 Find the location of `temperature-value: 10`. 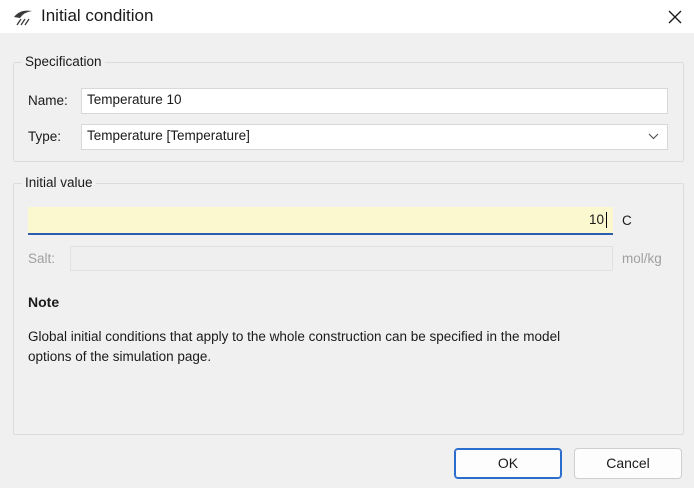

temperature-value: 10 is located at coordinates (596, 219).